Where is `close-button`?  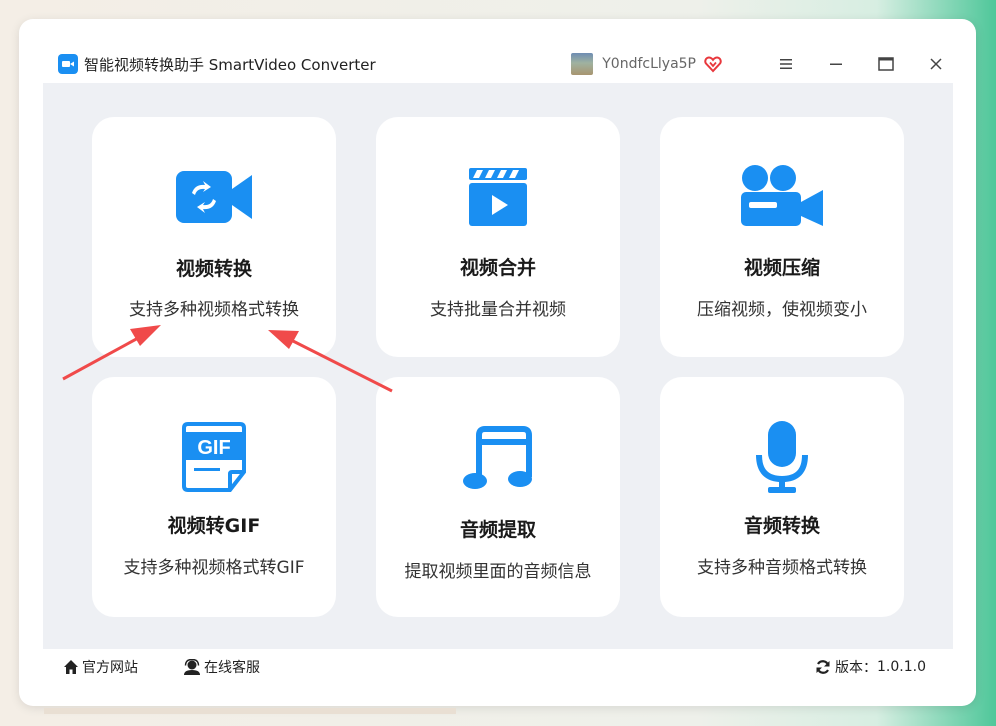
close-button is located at coordinates (936, 64).